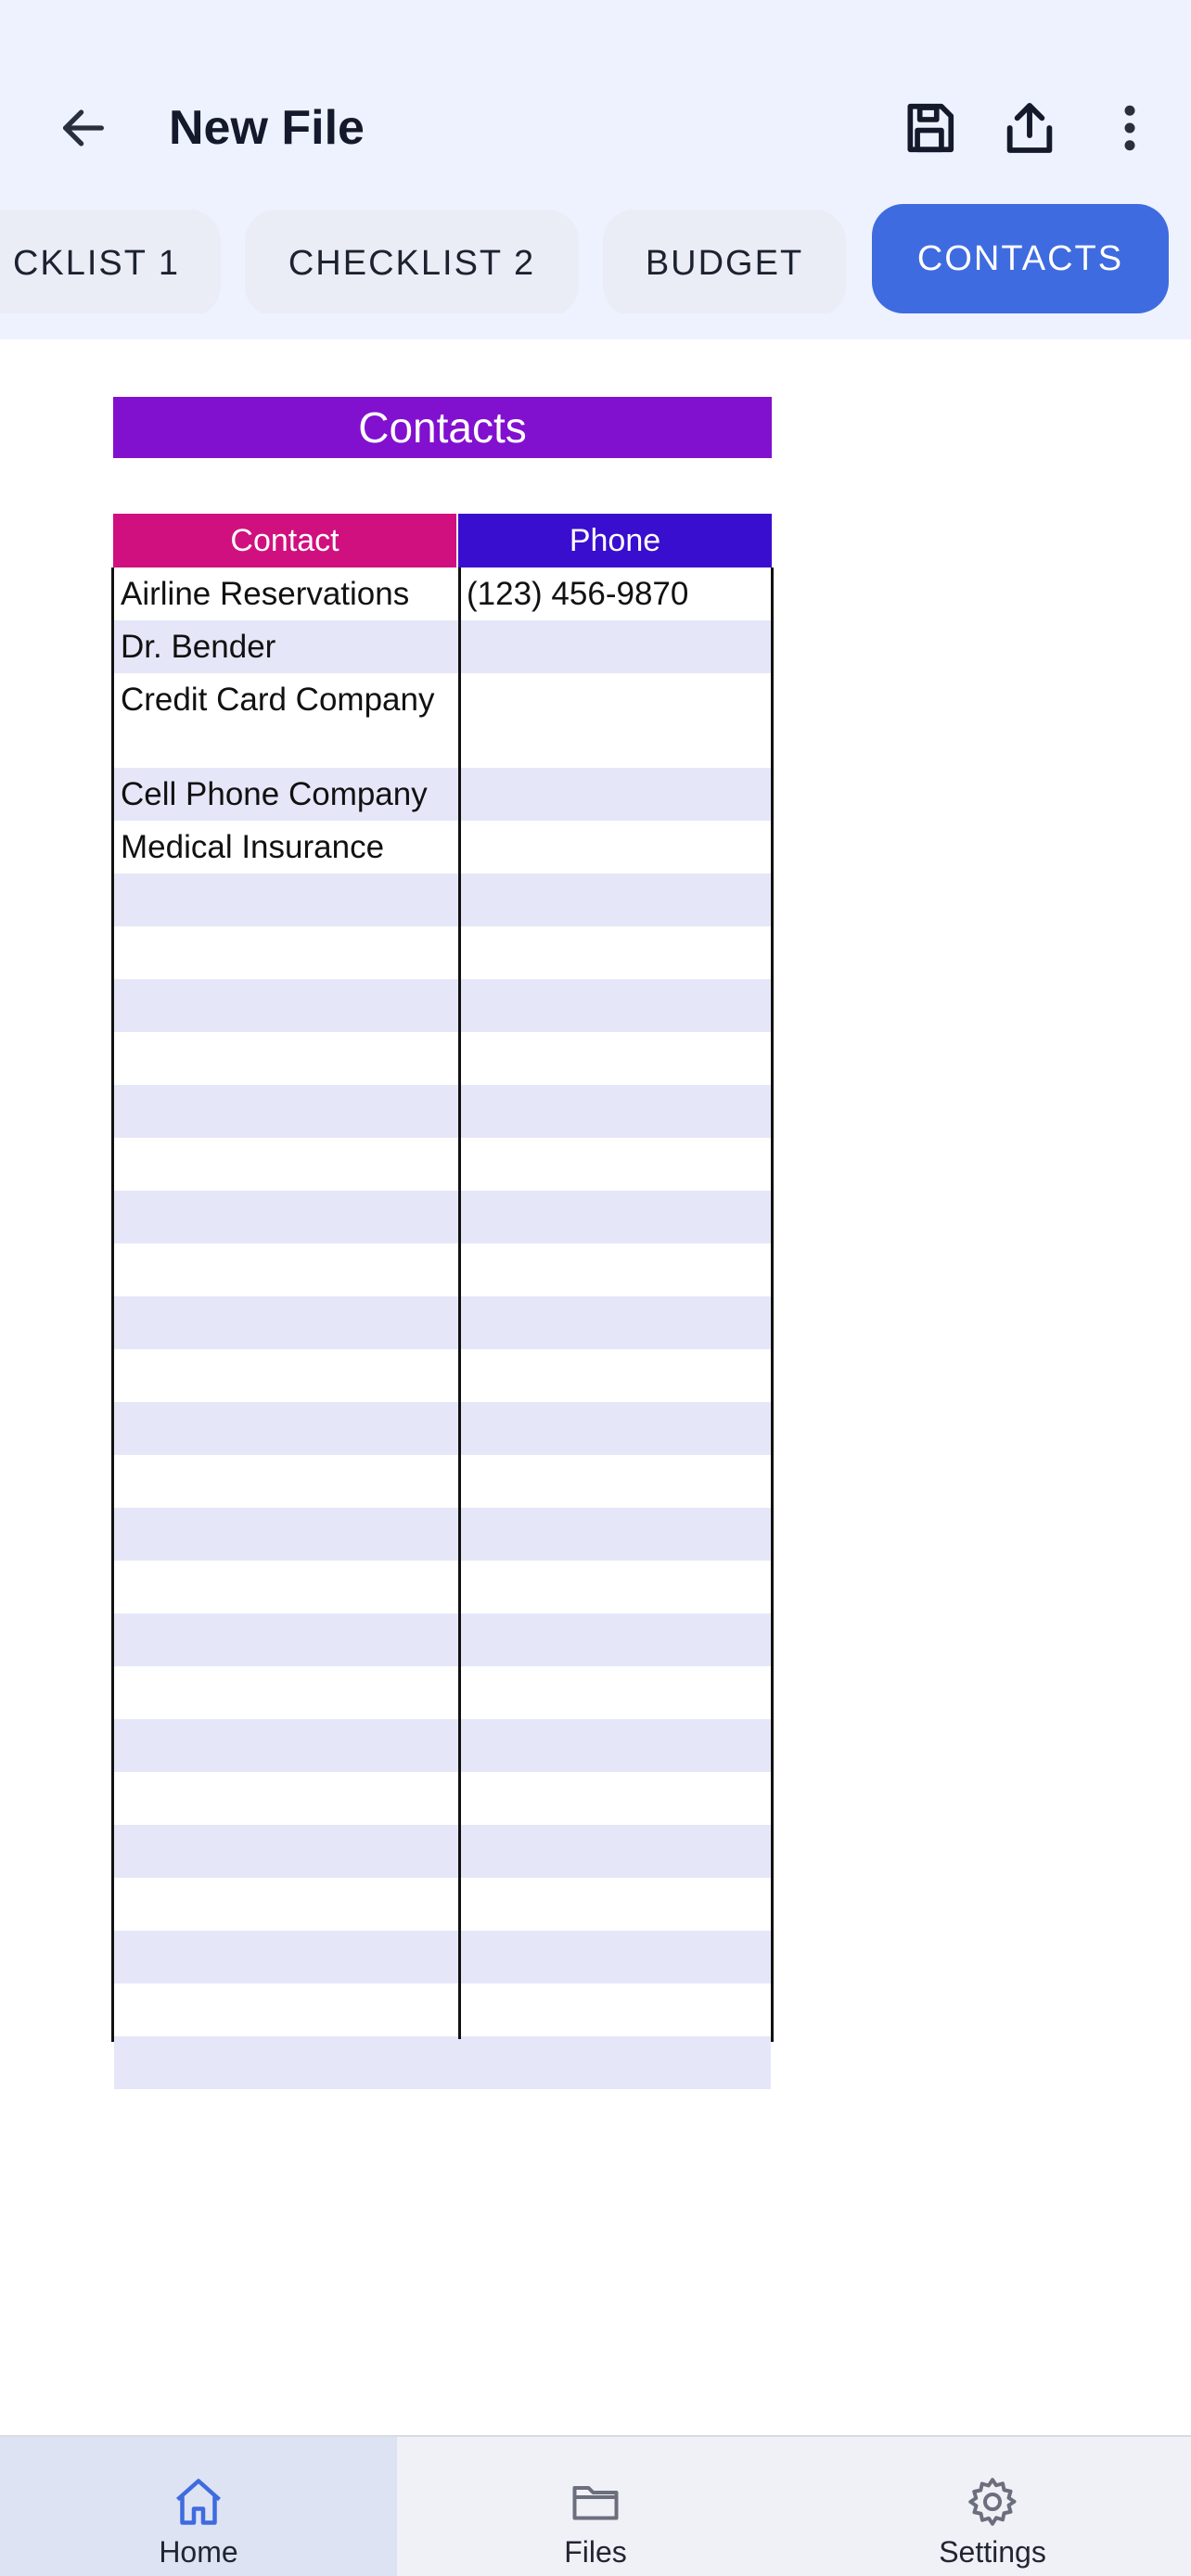 Image resolution: width=1191 pixels, height=2576 pixels. I want to click on contact-cell: Medical Insurance, so click(285, 847).